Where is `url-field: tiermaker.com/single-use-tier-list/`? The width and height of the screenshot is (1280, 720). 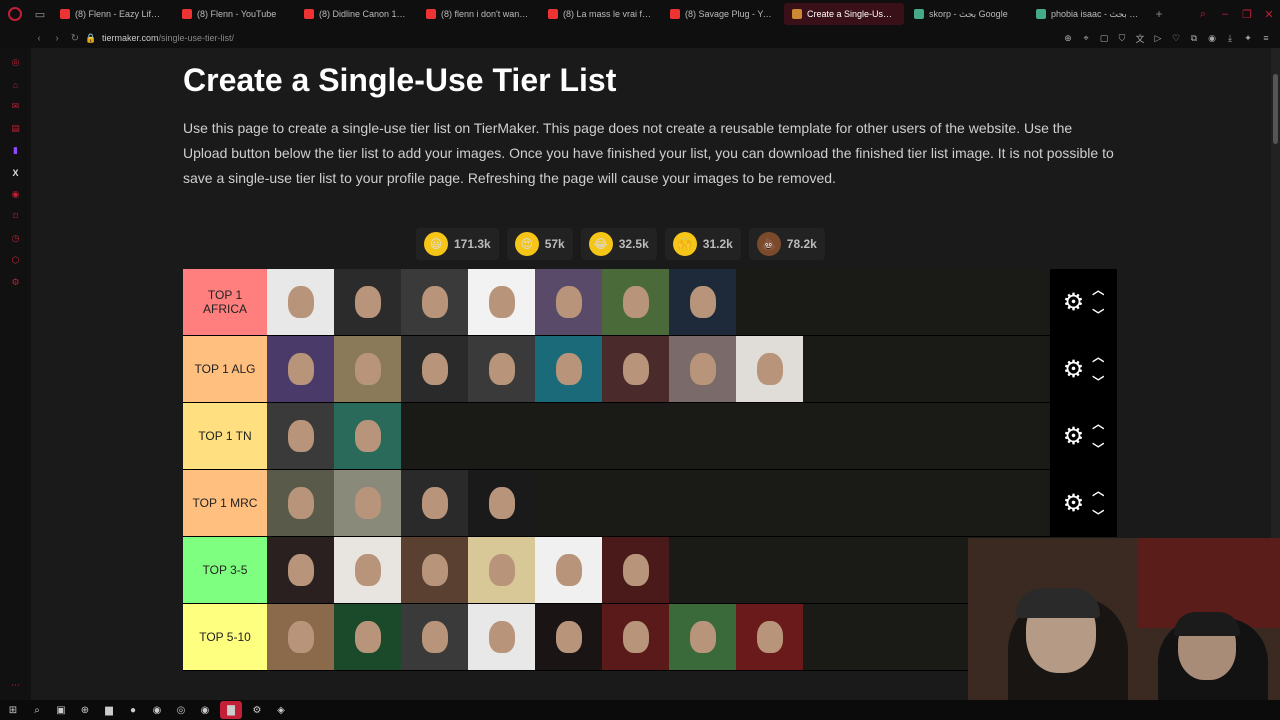
url-field: tiermaker.com/single-use-tier-list/ is located at coordinates (168, 38).